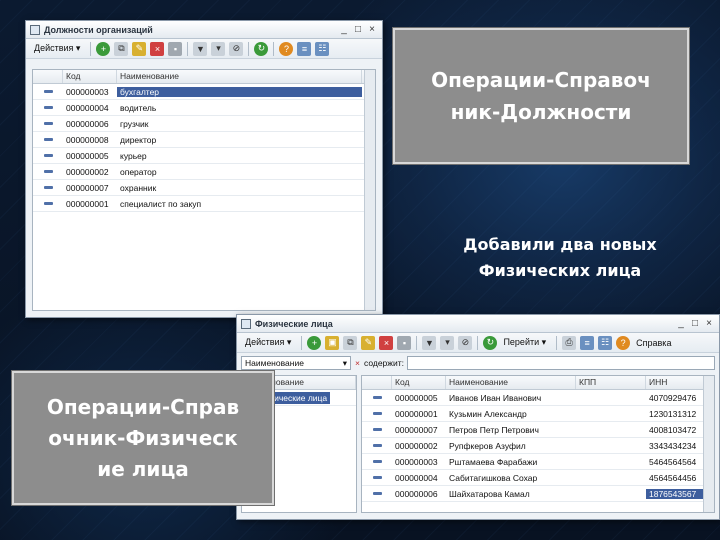 The height and width of the screenshot is (540, 720). Describe the element at coordinates (560, 258) in the screenshot. I see `added-persons-note: Добавили два новых Физических лица` at that location.